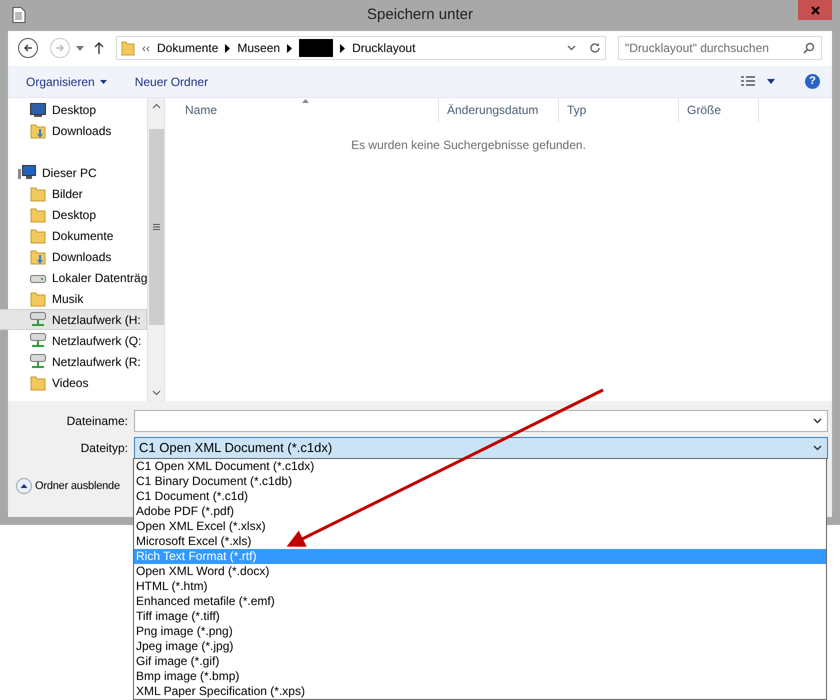 Image resolution: width=840 pixels, height=700 pixels. I want to click on sidebar-item: Netzlaufwerk (Q:, so click(73, 340).